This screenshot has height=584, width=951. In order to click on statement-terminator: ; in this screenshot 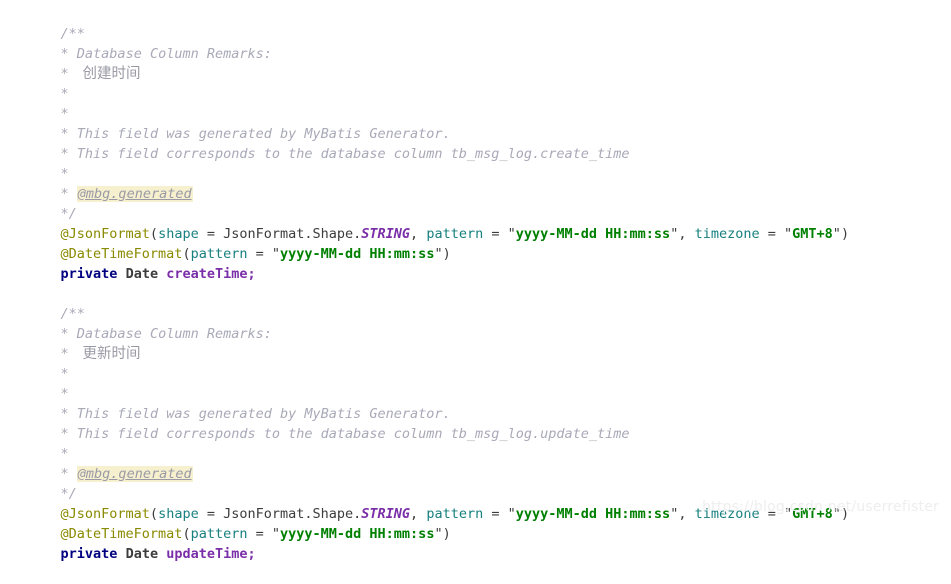, I will do `click(251, 274)`.